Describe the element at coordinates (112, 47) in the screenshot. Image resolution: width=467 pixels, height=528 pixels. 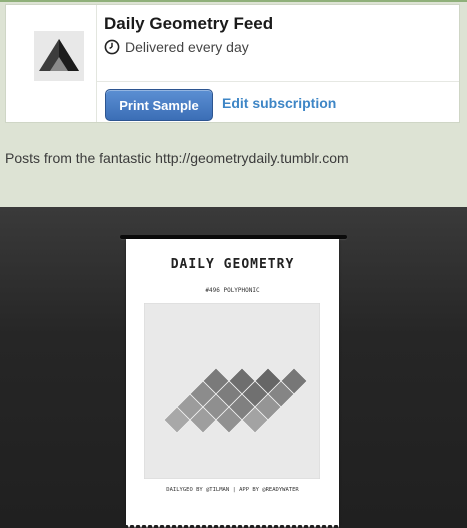
I see `clock-icon` at that location.